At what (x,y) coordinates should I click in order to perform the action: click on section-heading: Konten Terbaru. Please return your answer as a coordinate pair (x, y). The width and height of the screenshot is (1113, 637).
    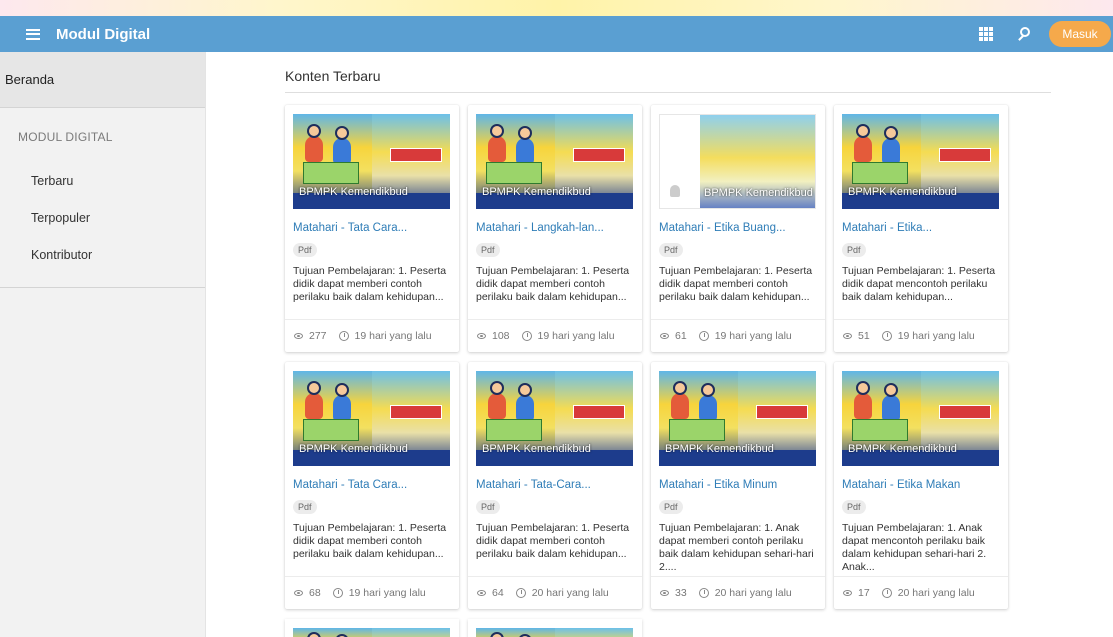
    Looking at the image, I should click on (333, 76).